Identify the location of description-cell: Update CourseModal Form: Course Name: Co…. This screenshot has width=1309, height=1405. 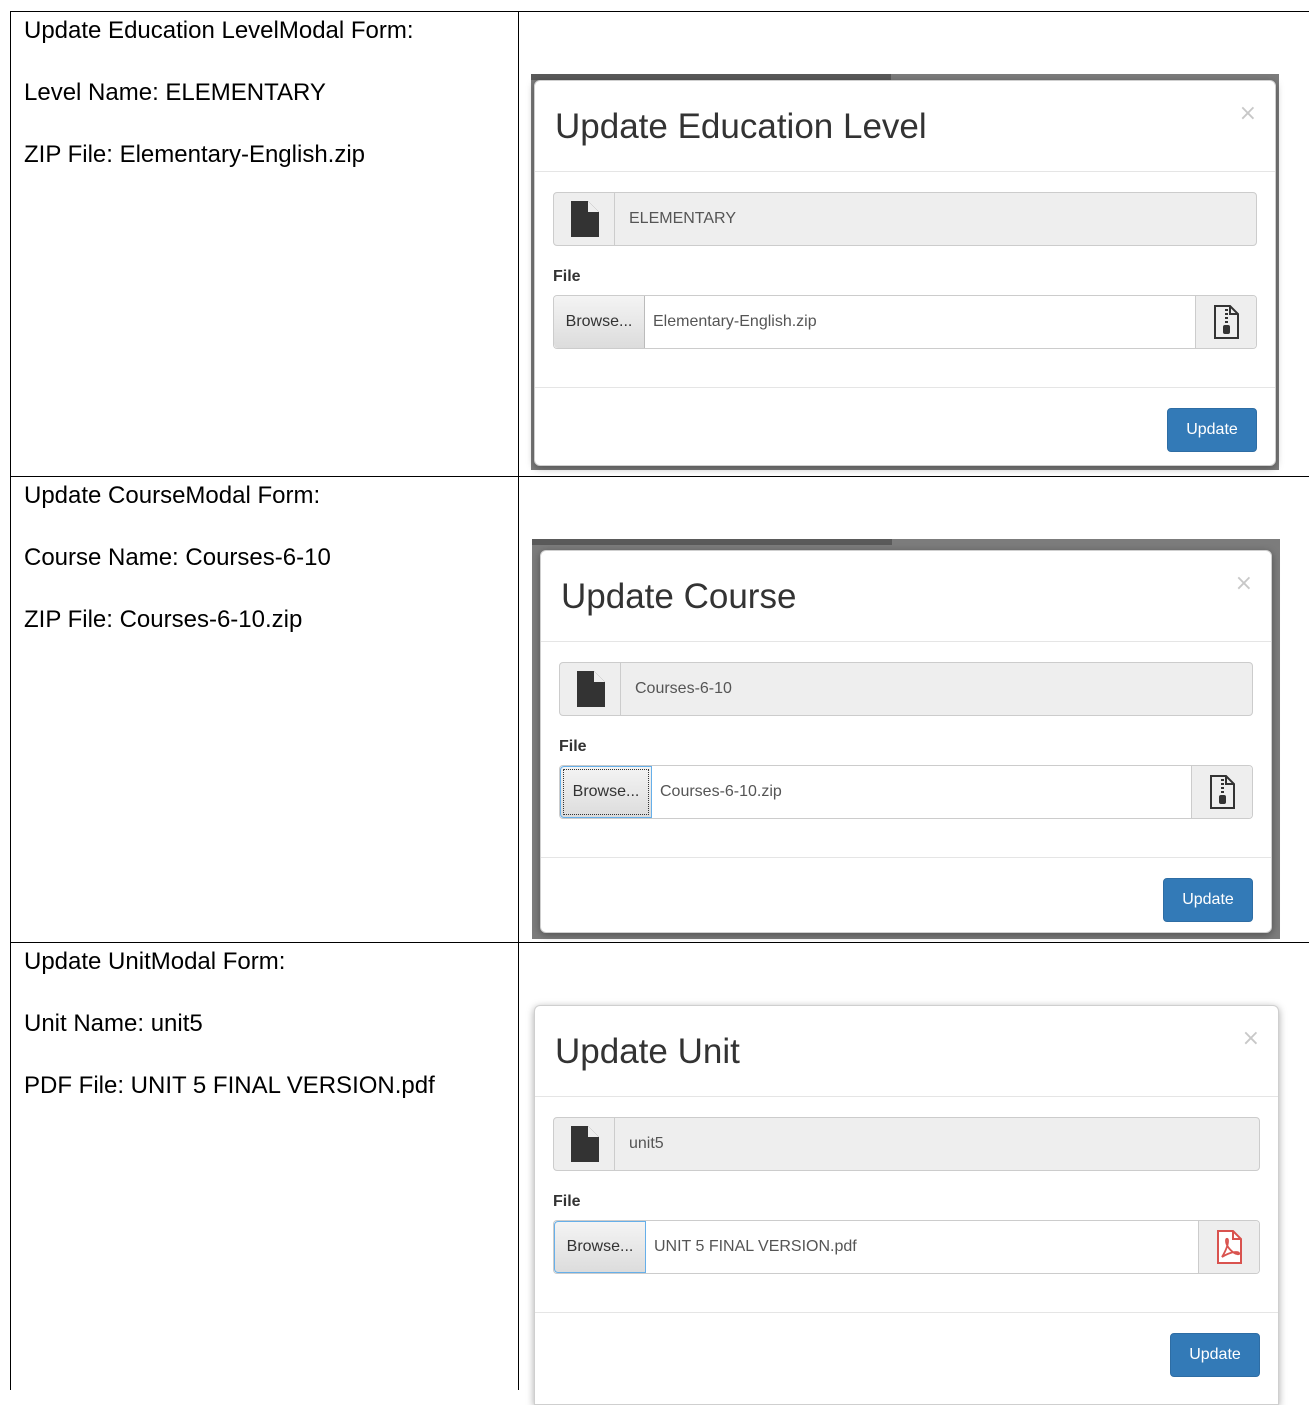
(265, 710).